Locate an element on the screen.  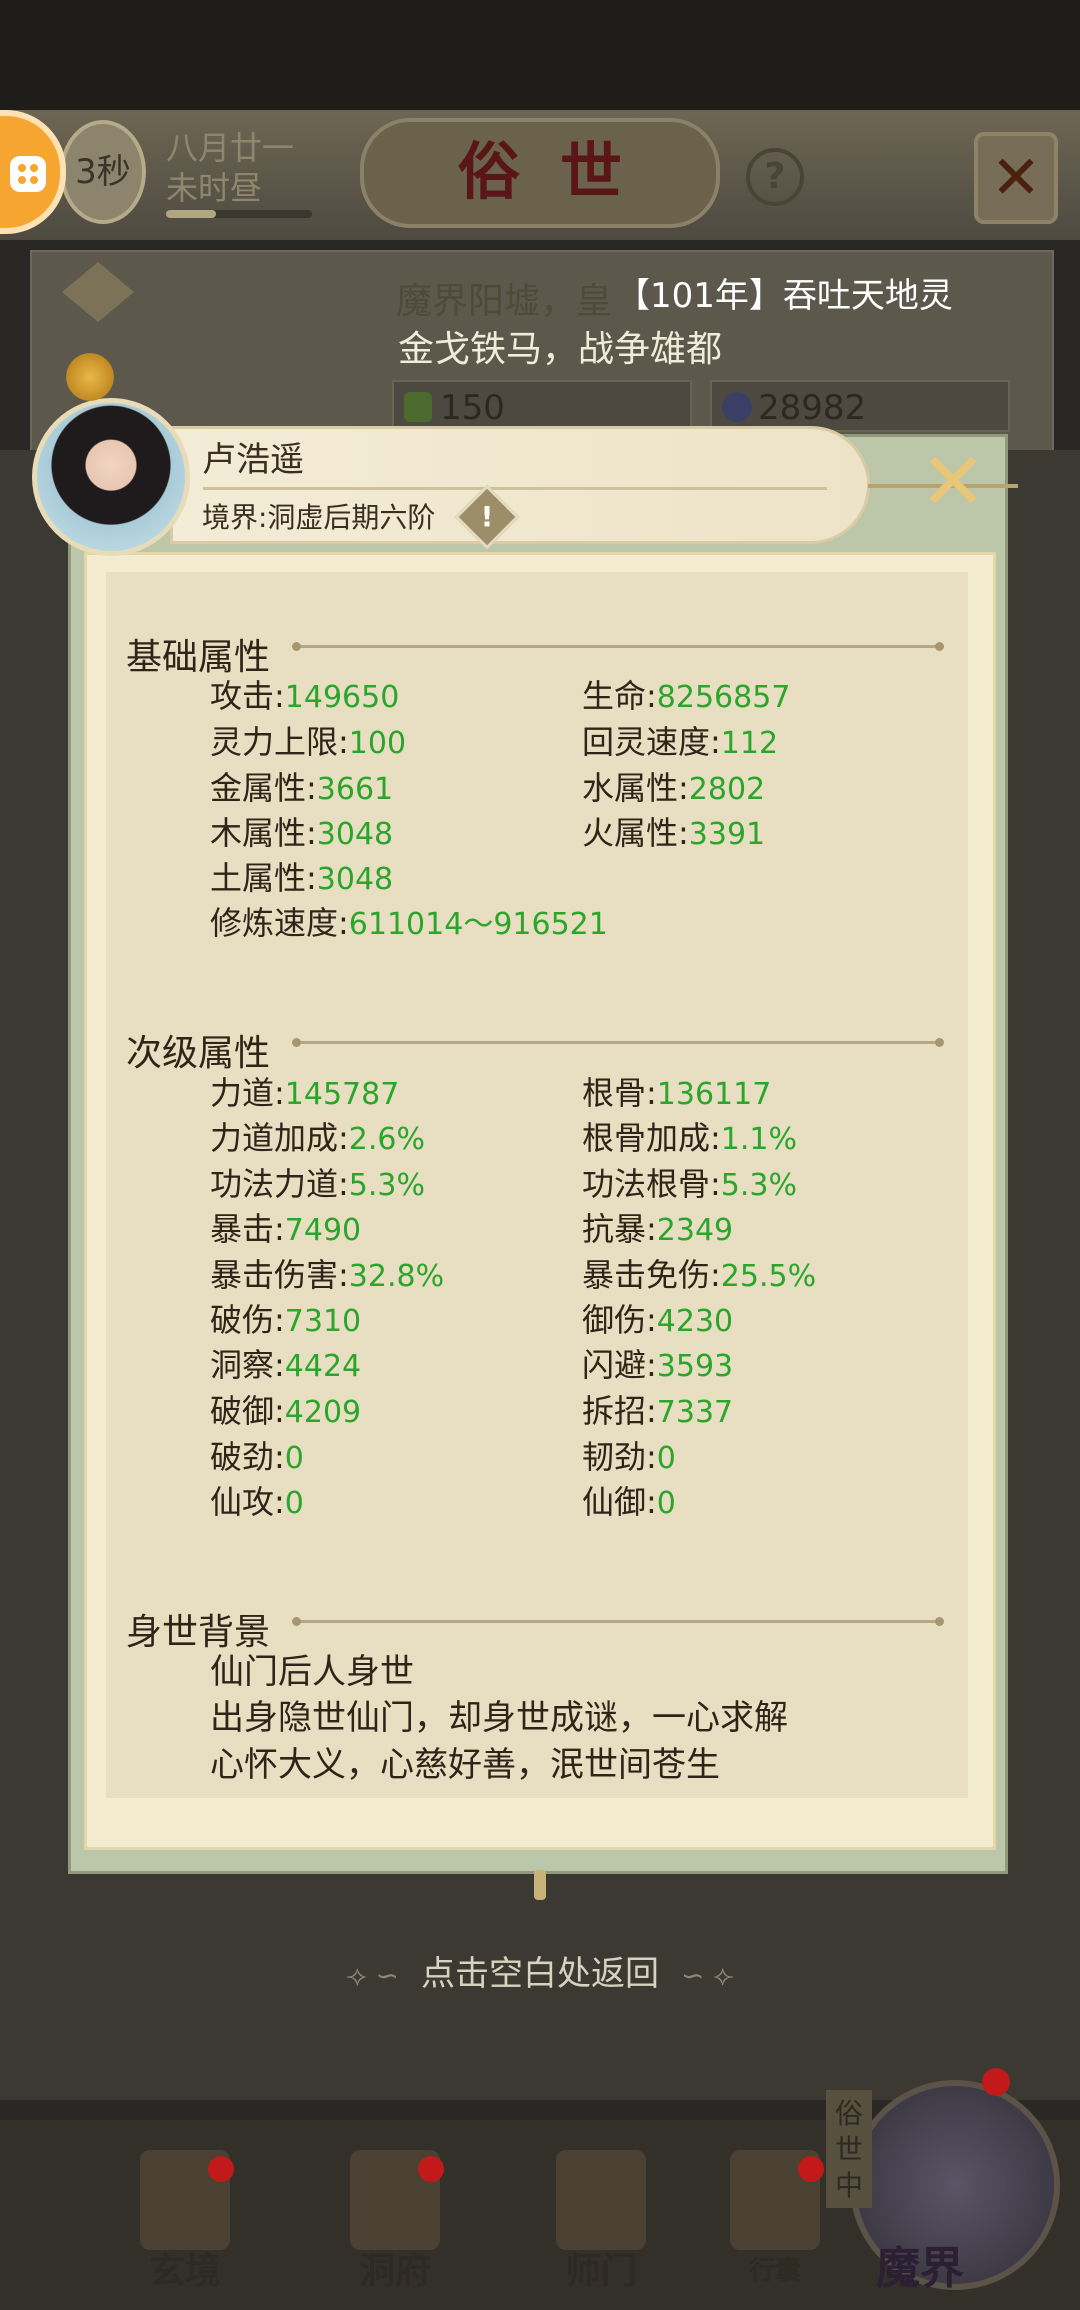
stat-earth: 土属性:3048 is located at coordinates (302, 878).